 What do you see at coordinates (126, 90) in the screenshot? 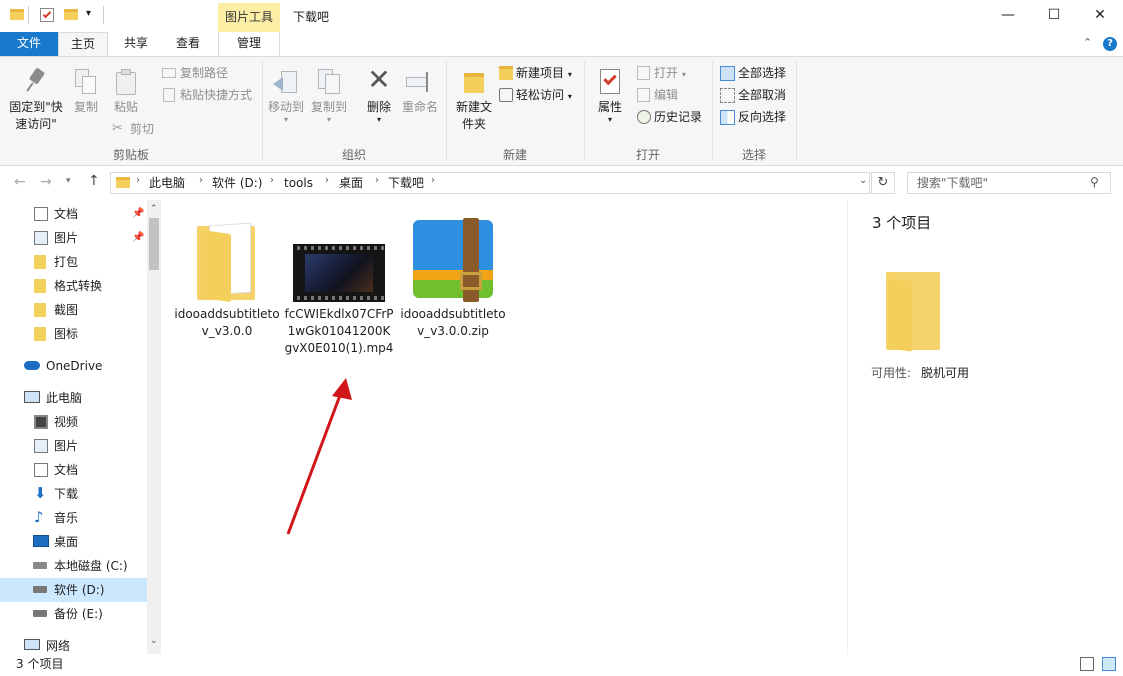
I see `paste-button: 粘贴` at bounding box center [126, 90].